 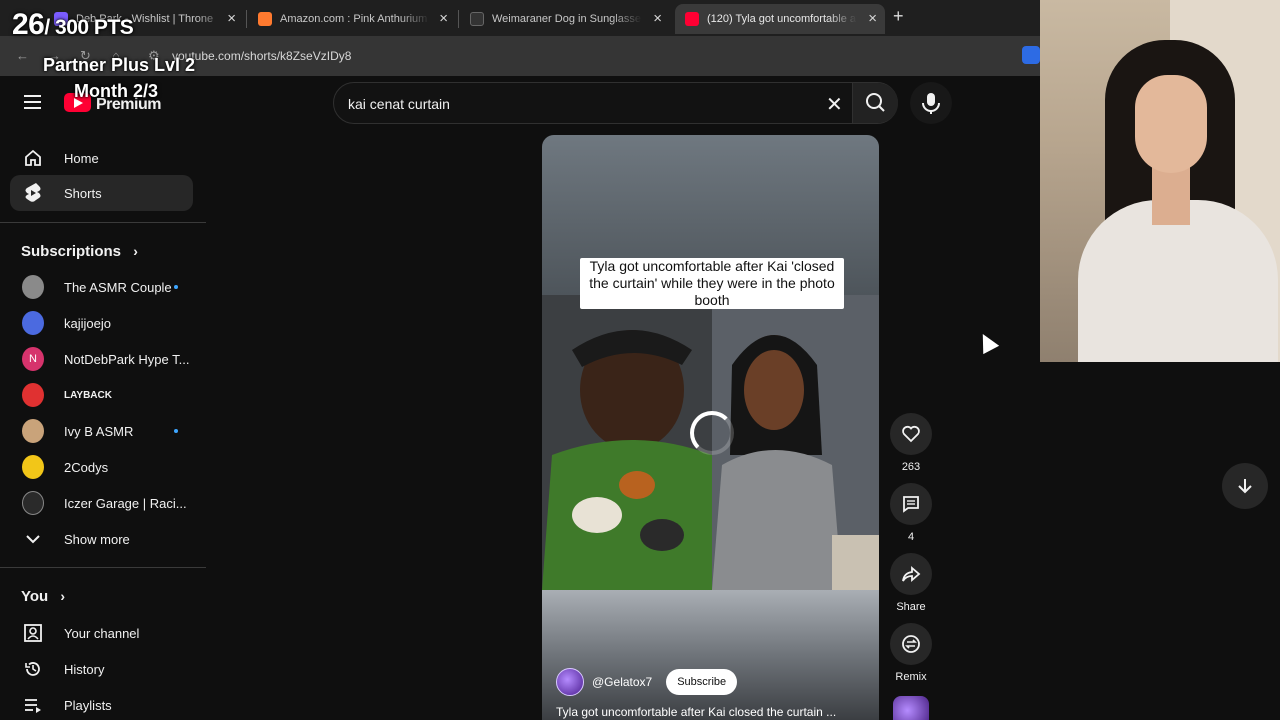 I want to click on tab-label: (120) Tyla got uncomfortable af, so click(x=782, y=19).